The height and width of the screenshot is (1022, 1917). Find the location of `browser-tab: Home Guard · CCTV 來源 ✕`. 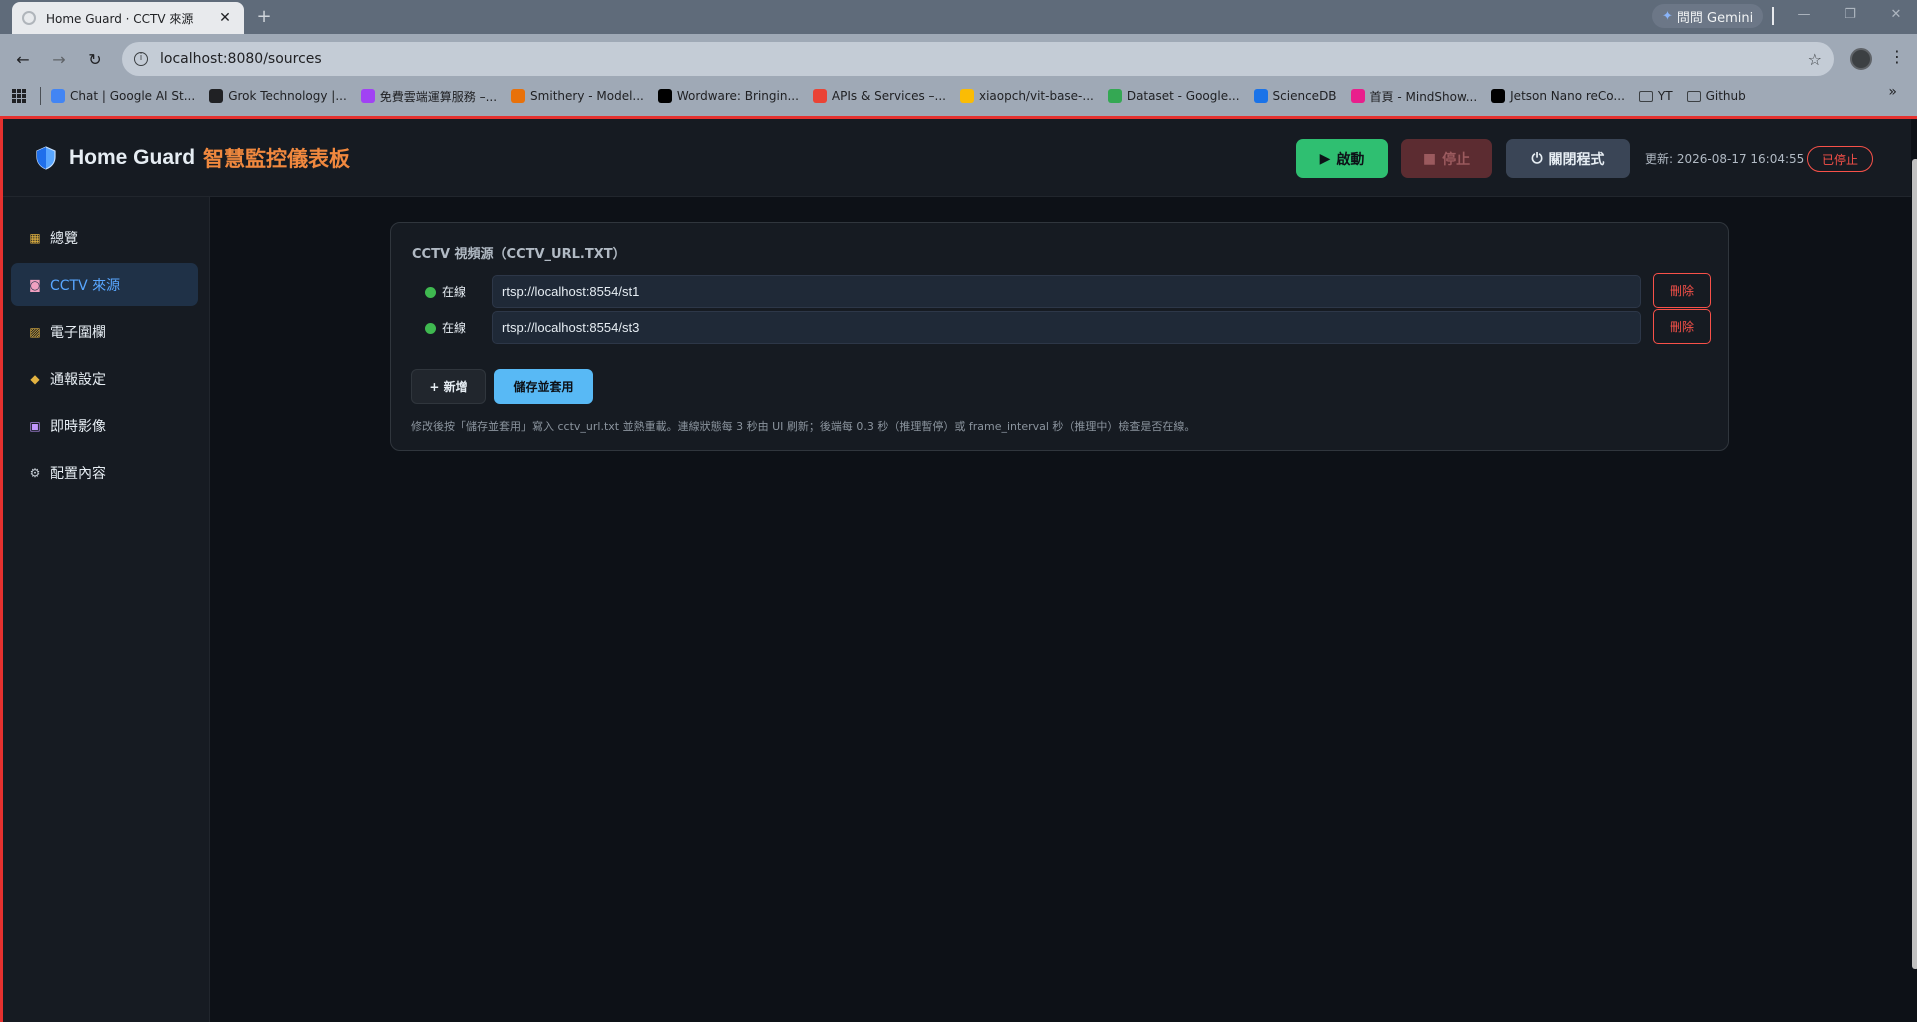

browser-tab: Home Guard · CCTV 來源 ✕ is located at coordinates (128, 18).